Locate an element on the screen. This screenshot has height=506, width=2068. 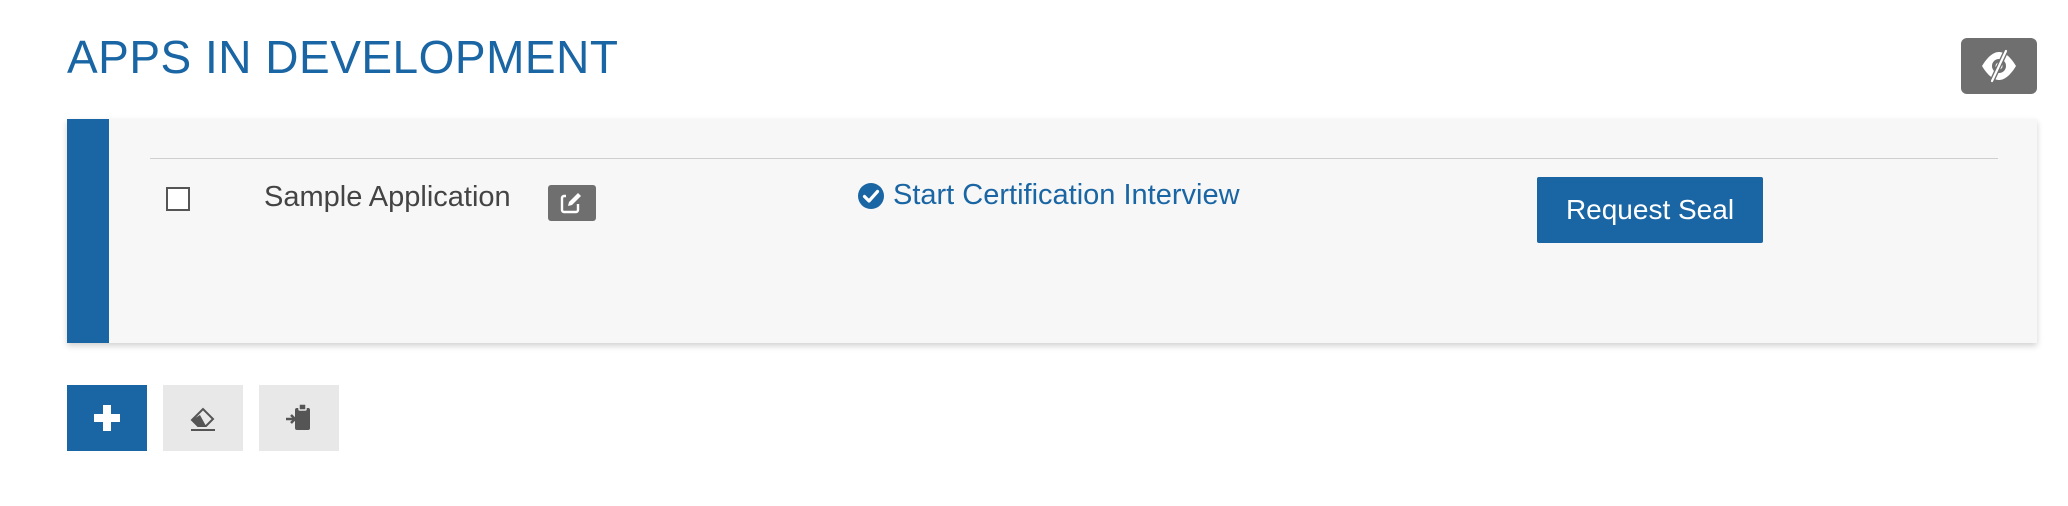
app-name: Sample Application is located at coordinates (387, 197).